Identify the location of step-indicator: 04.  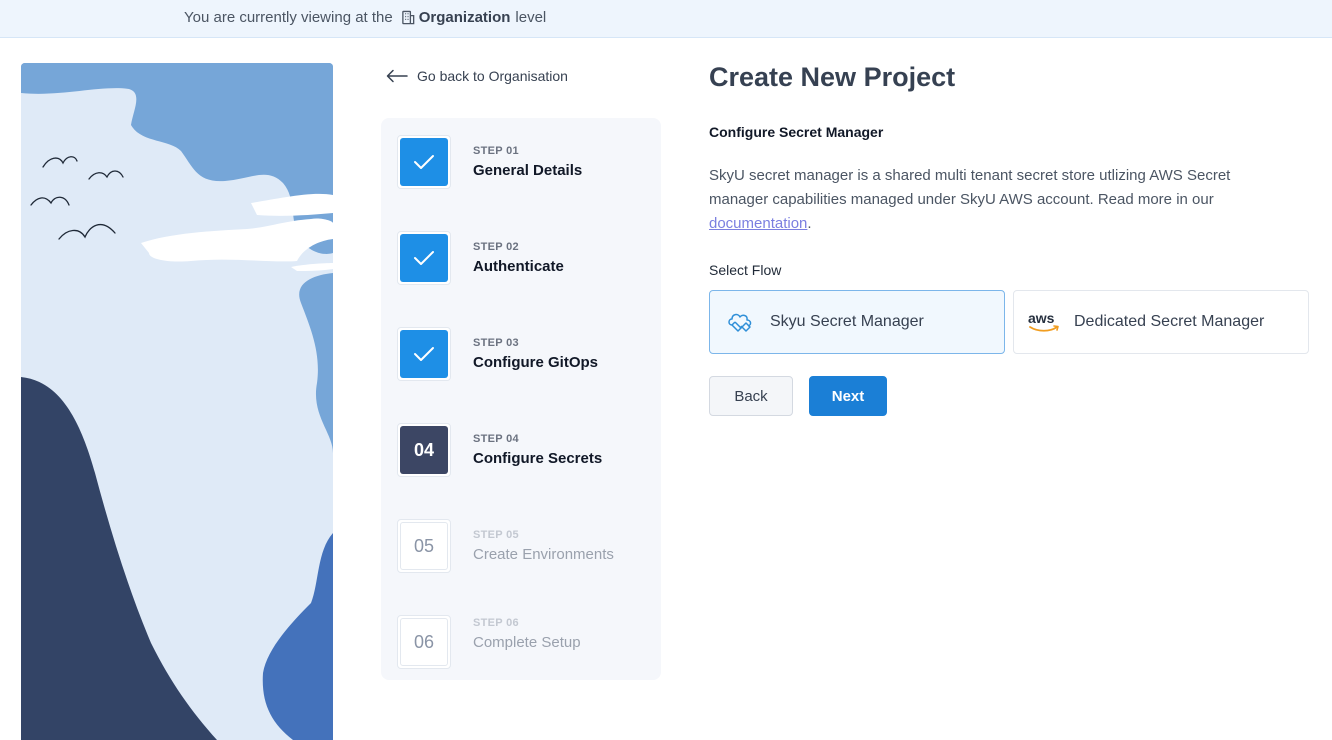
(424, 450).